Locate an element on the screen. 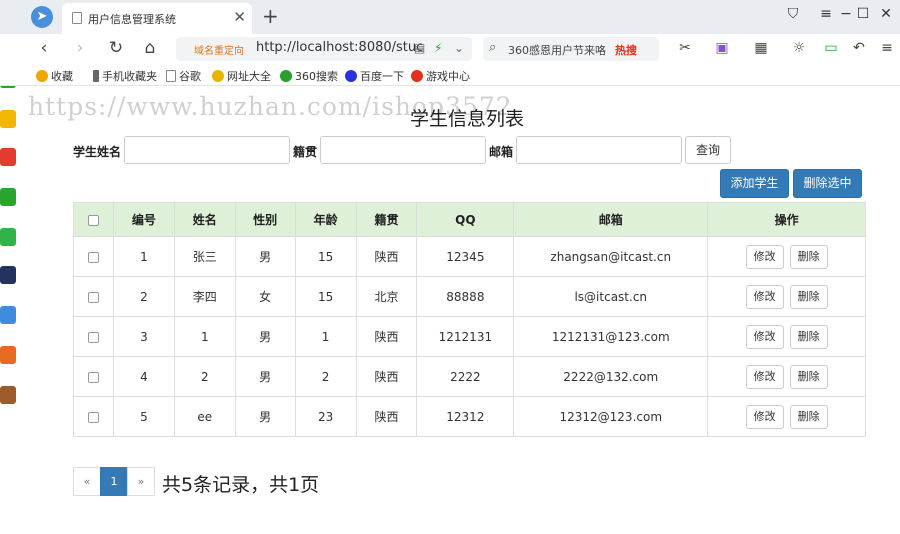 Image resolution: width=900 pixels, height=534 pixels. bookmark-google: 谷歌 is located at coordinates (183, 76).